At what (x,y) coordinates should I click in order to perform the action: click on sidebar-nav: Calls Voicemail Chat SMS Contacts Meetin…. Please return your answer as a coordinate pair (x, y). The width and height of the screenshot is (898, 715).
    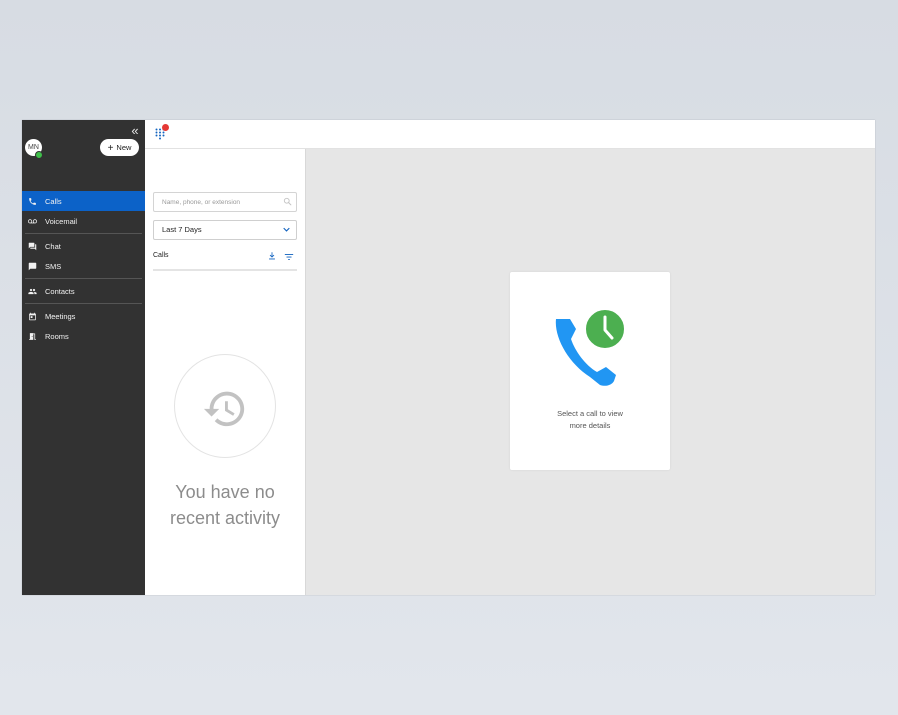
    Looking at the image, I should click on (83, 268).